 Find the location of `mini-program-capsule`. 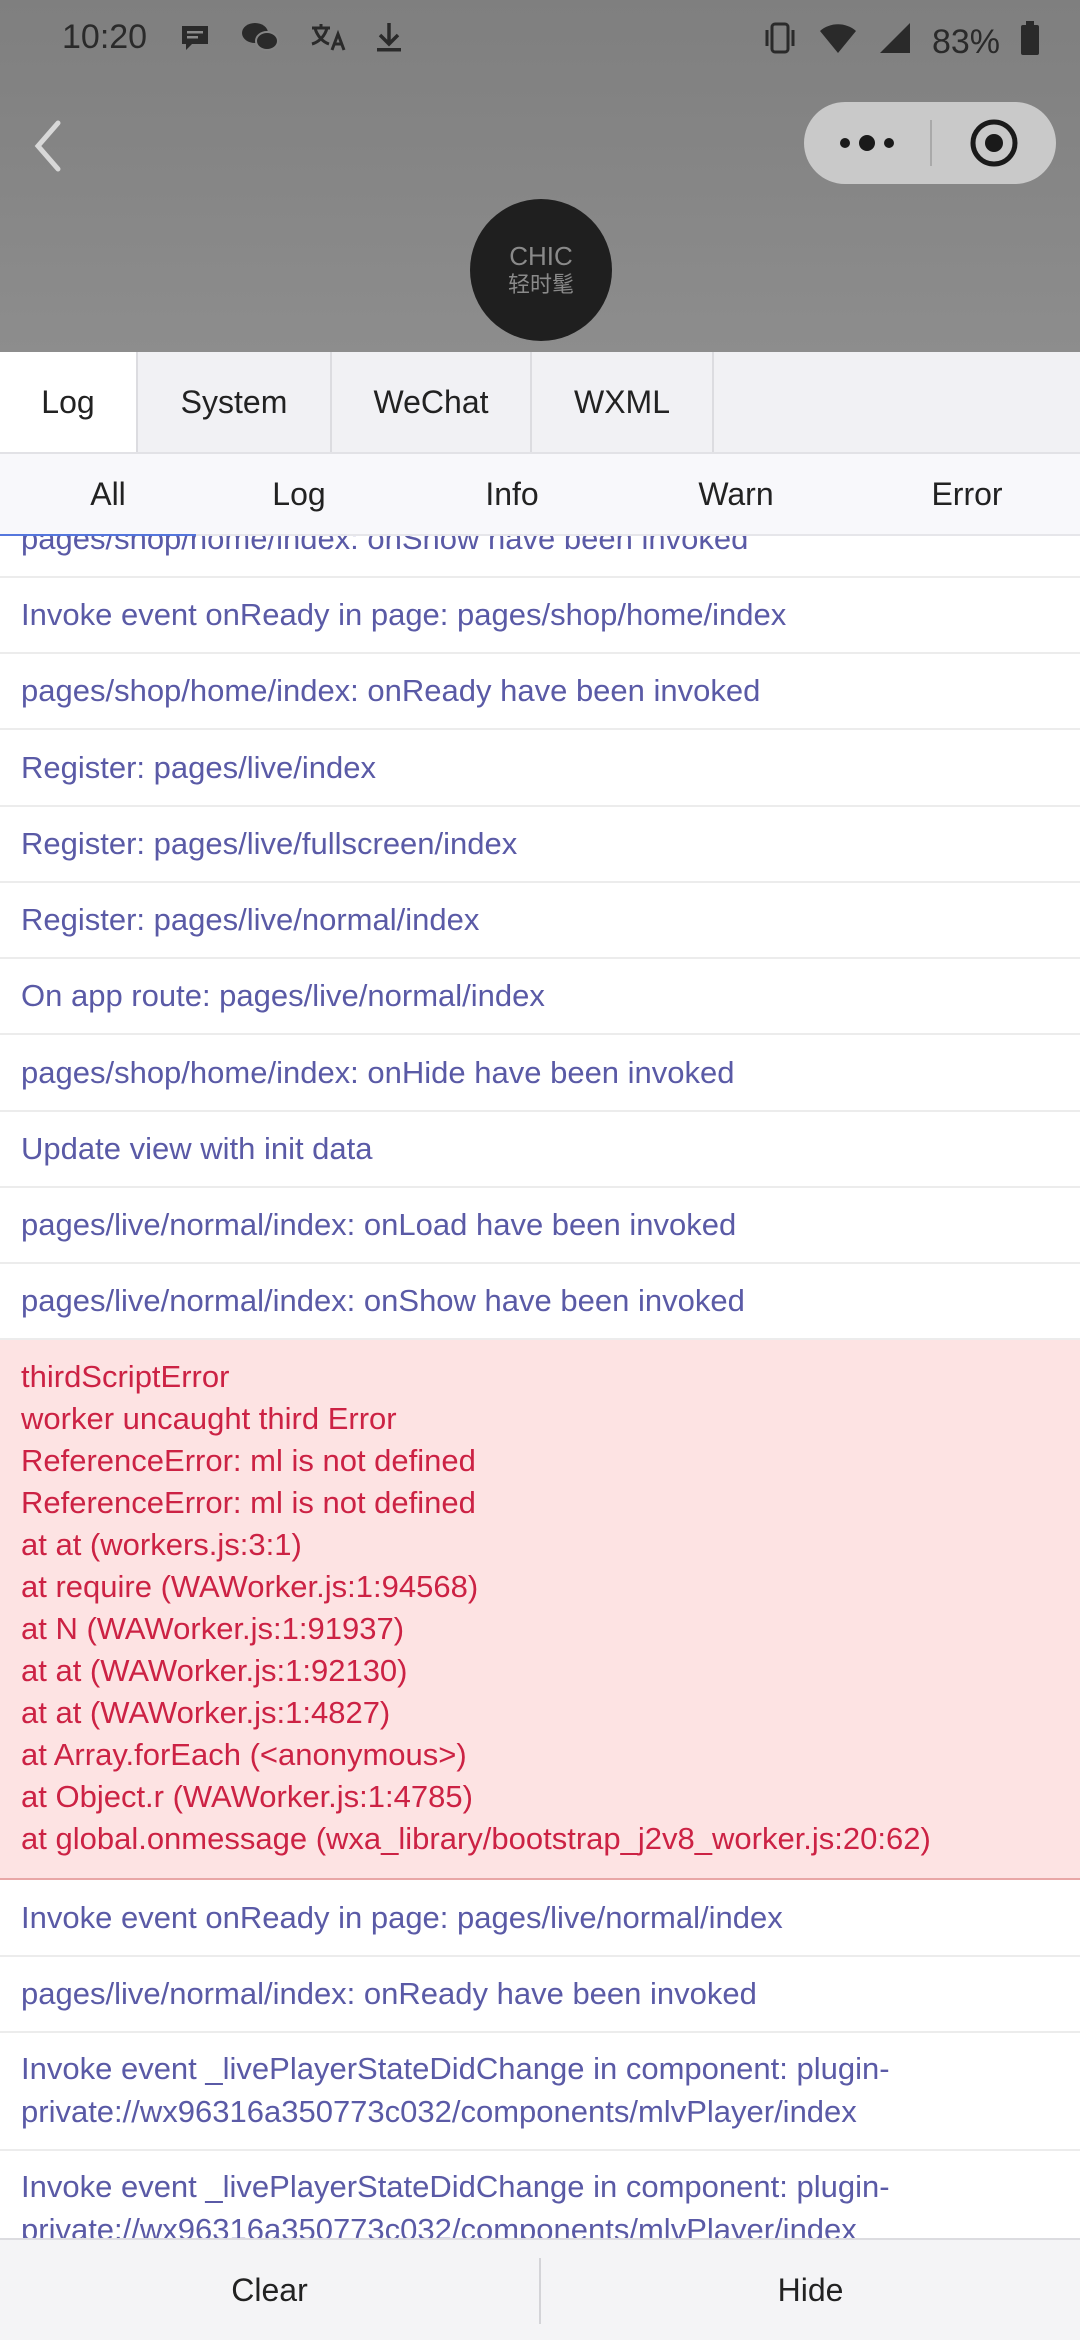

mini-program-capsule is located at coordinates (930, 143).